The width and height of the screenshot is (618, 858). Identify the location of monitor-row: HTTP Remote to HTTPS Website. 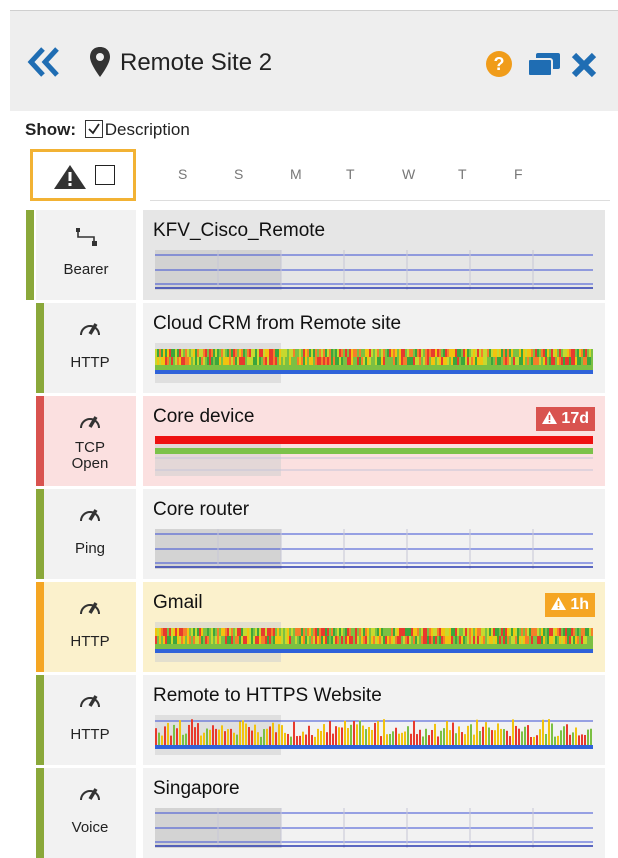
(309, 720).